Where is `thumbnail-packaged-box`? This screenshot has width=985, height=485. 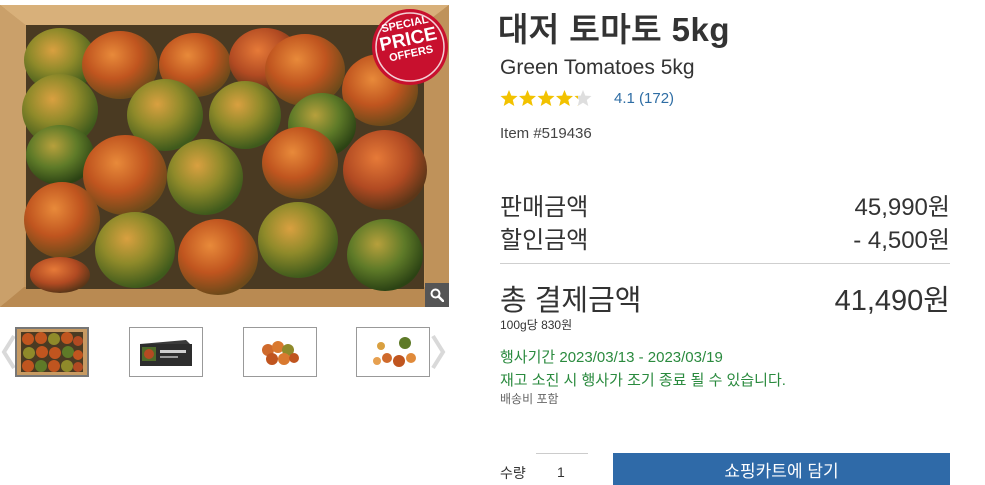 thumbnail-packaged-box is located at coordinates (166, 352).